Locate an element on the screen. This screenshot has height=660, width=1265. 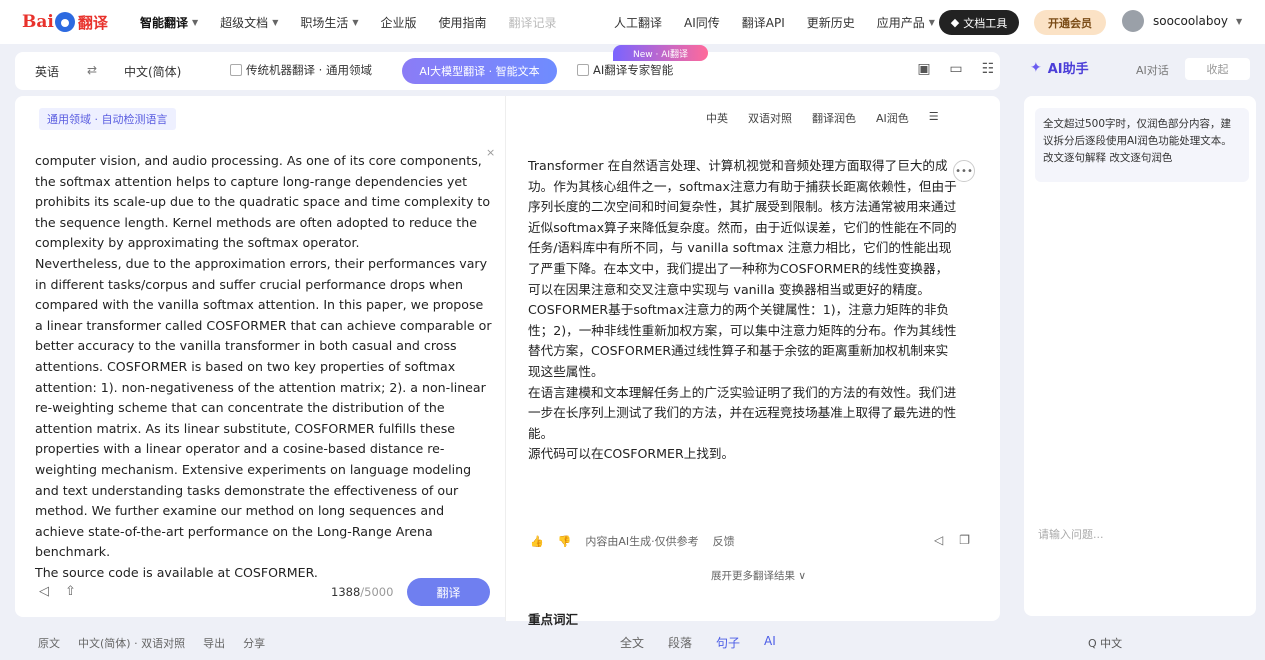
translation-copy-actions: ◁ ❐ is located at coordinates (952, 540).